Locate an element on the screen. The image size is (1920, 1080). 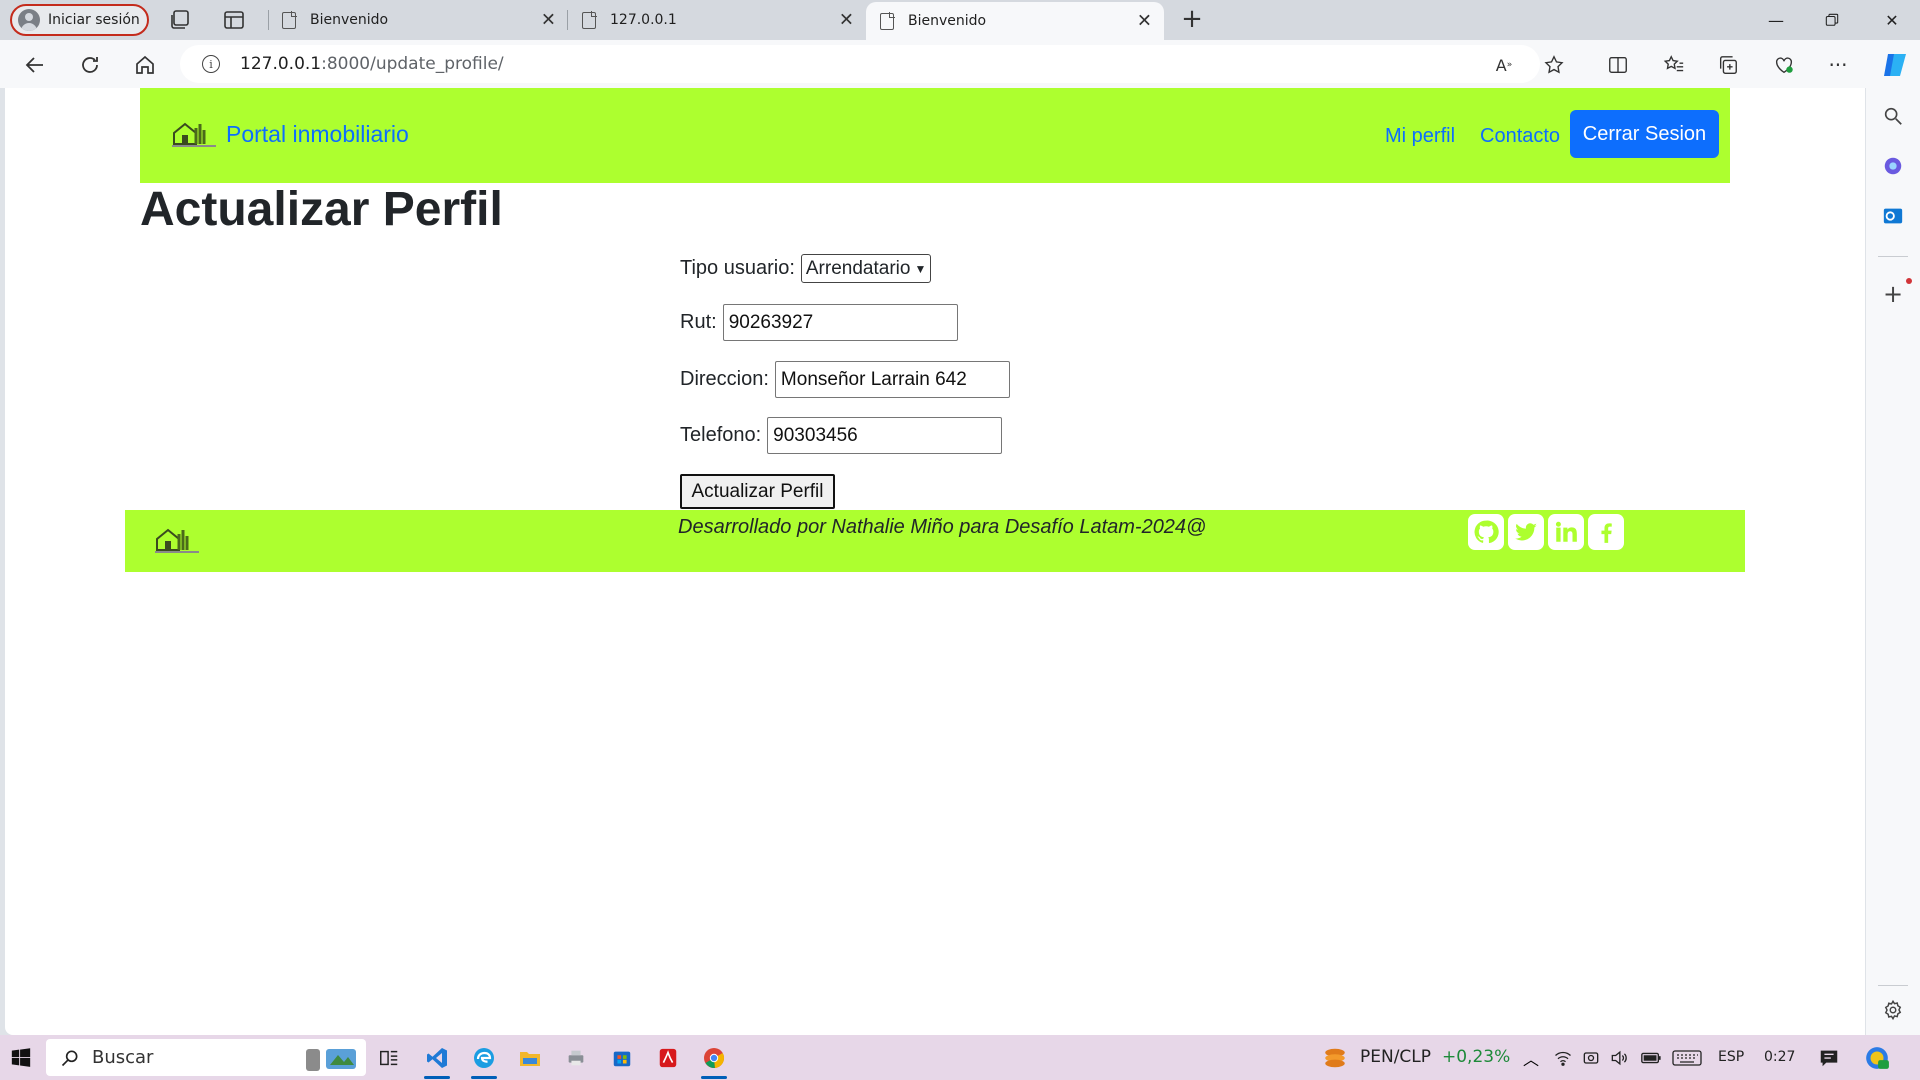
meet-now-icon is located at coordinates (1591, 1058).